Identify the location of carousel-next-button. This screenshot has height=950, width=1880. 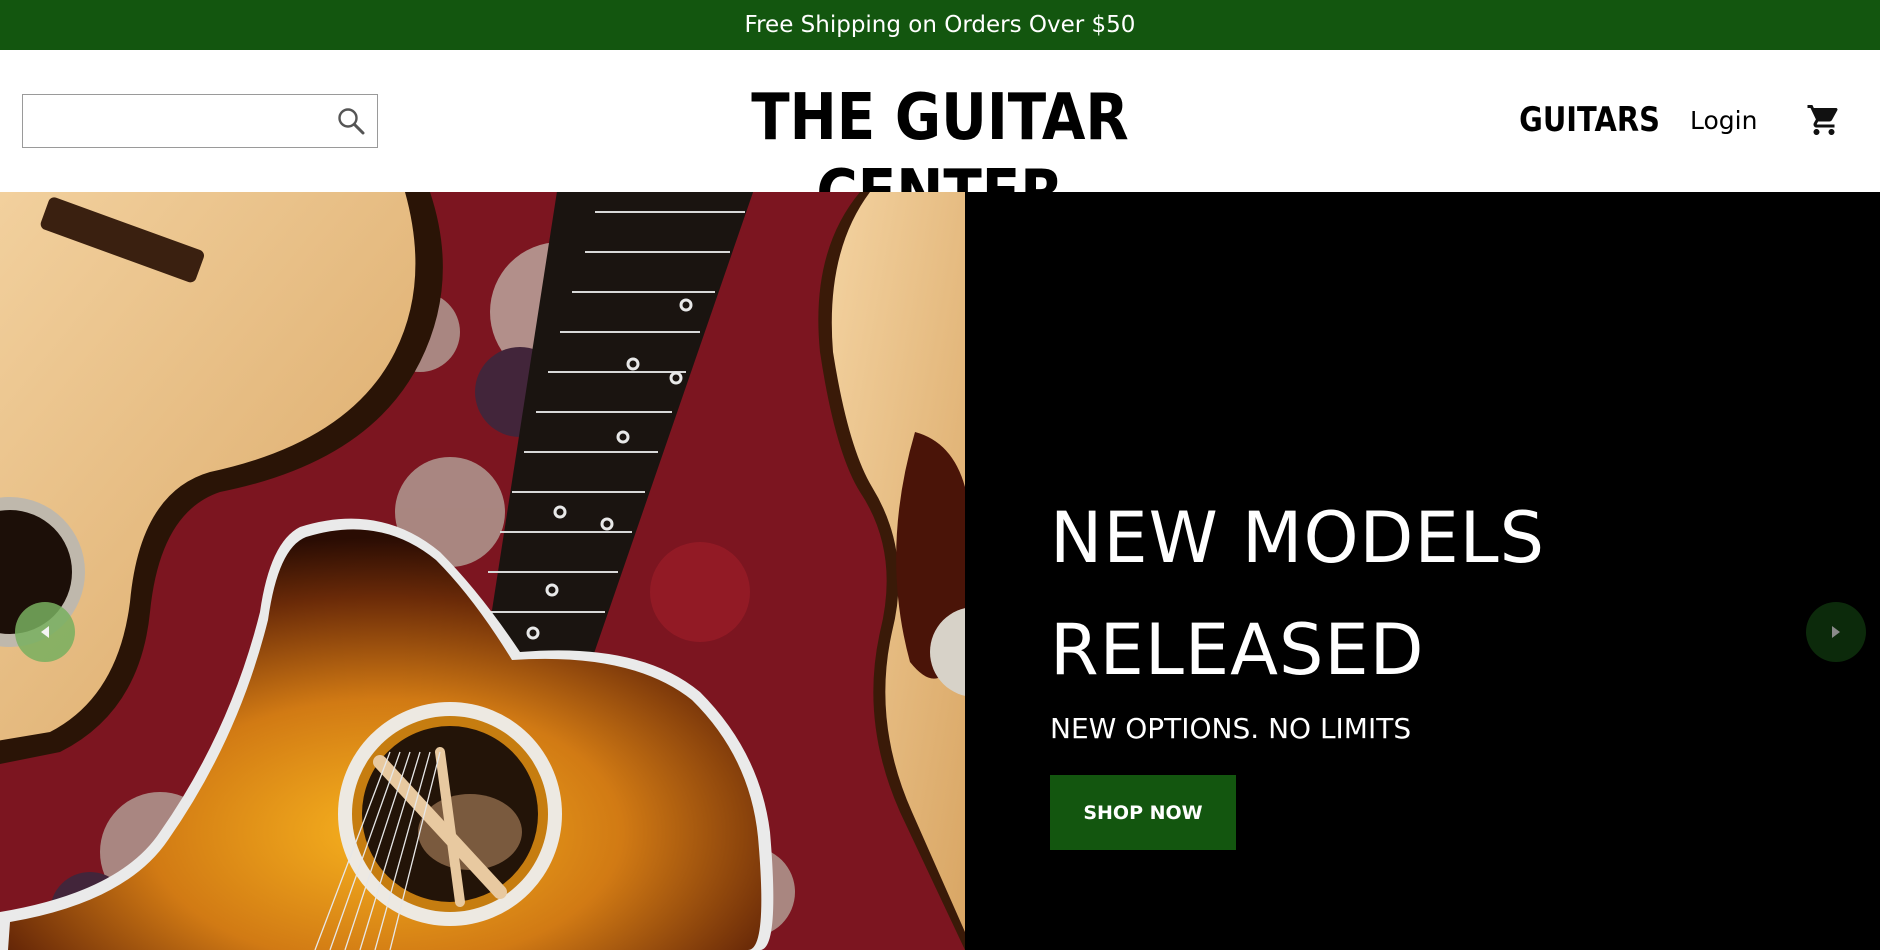
(1836, 632).